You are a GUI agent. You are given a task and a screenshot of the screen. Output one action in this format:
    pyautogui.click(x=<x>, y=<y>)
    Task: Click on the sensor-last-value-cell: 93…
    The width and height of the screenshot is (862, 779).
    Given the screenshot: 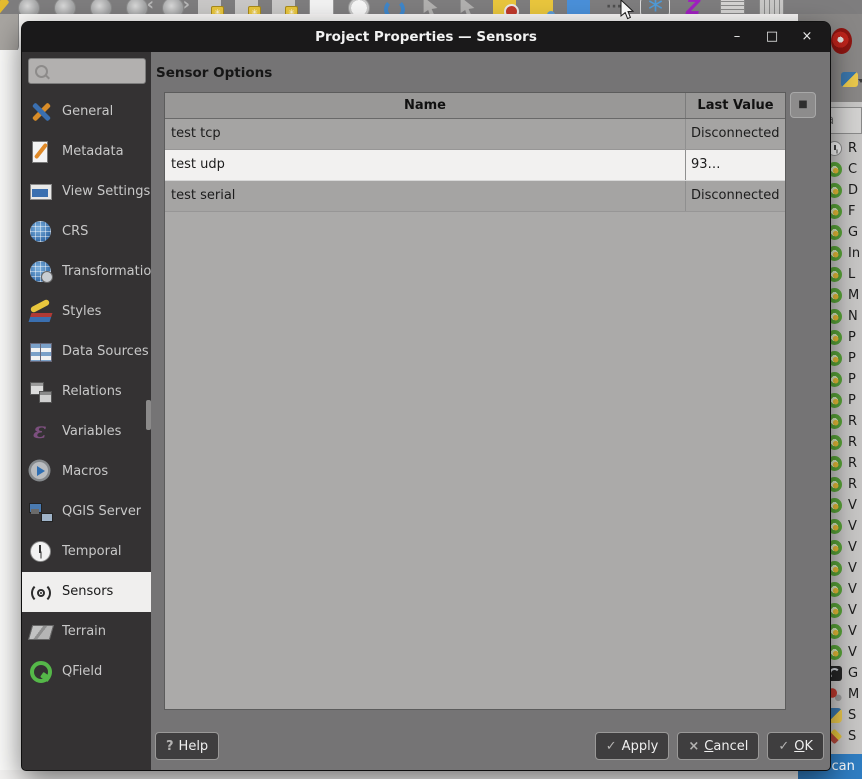 What is the action you would take?
    pyautogui.click(x=735, y=165)
    